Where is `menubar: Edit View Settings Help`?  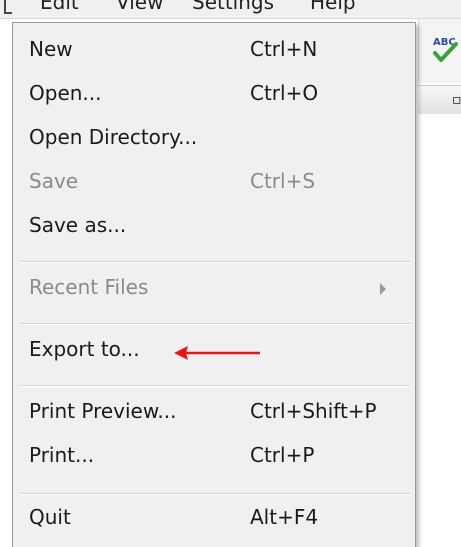
menubar: Edit View Settings Help is located at coordinates (230, 9).